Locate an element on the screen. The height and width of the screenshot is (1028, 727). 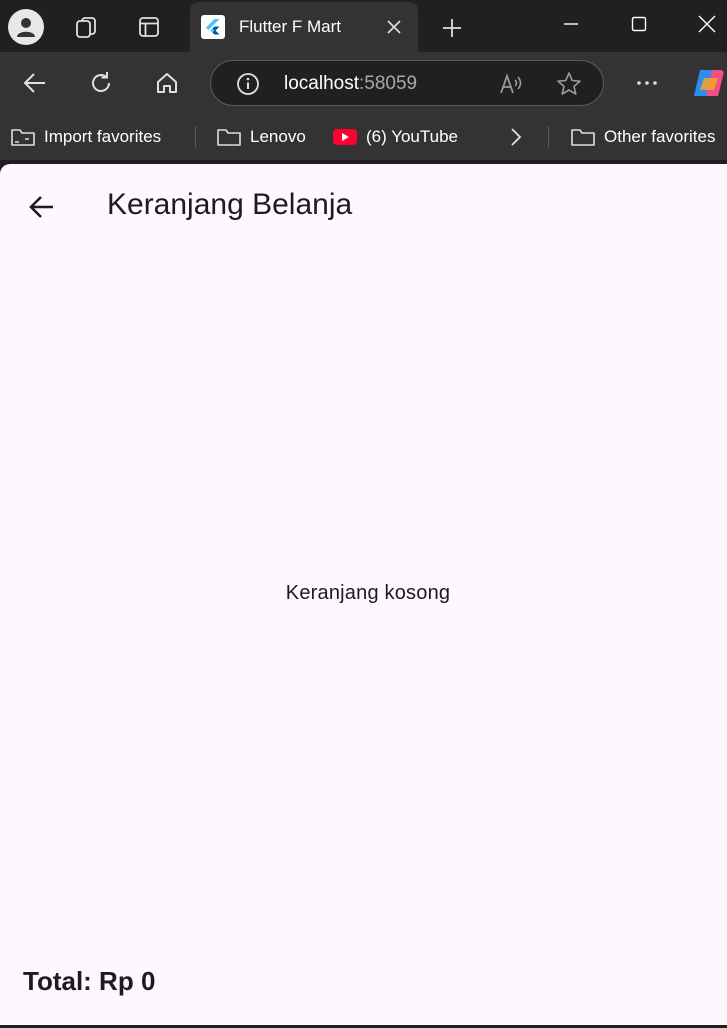
page-title: Keranjang Belanja is located at coordinates (230, 204).